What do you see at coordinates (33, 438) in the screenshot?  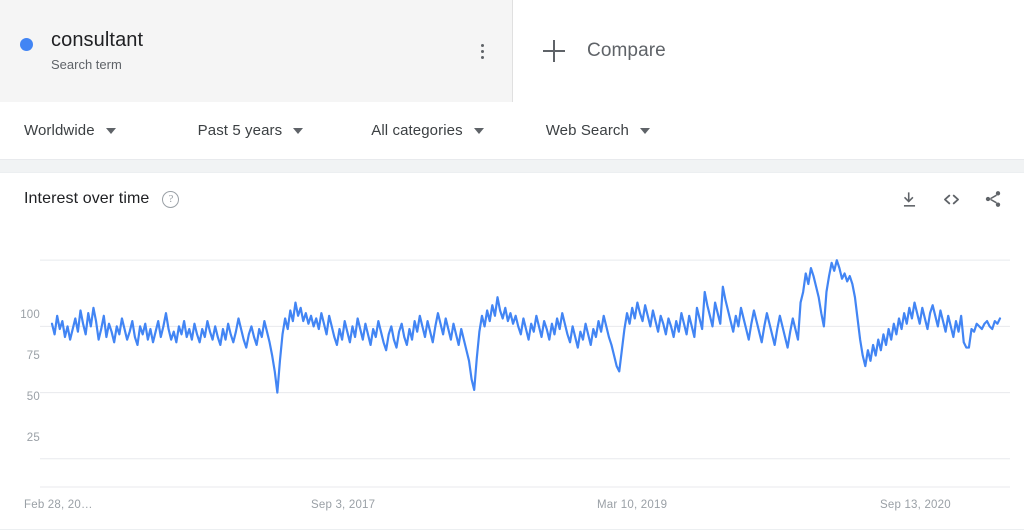 I see `y-axis-tick-25: 25` at bounding box center [33, 438].